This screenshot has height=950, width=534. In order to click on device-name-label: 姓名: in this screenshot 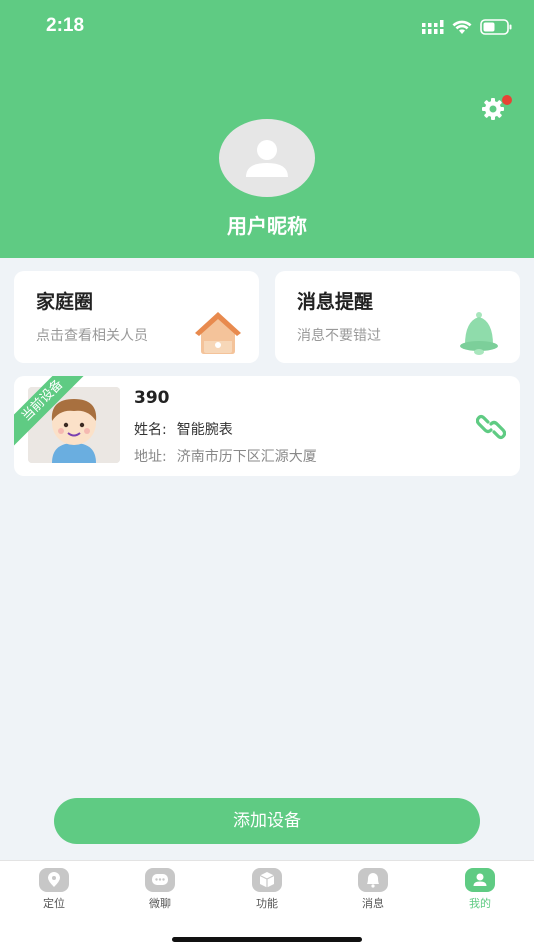, I will do `click(150, 430)`.